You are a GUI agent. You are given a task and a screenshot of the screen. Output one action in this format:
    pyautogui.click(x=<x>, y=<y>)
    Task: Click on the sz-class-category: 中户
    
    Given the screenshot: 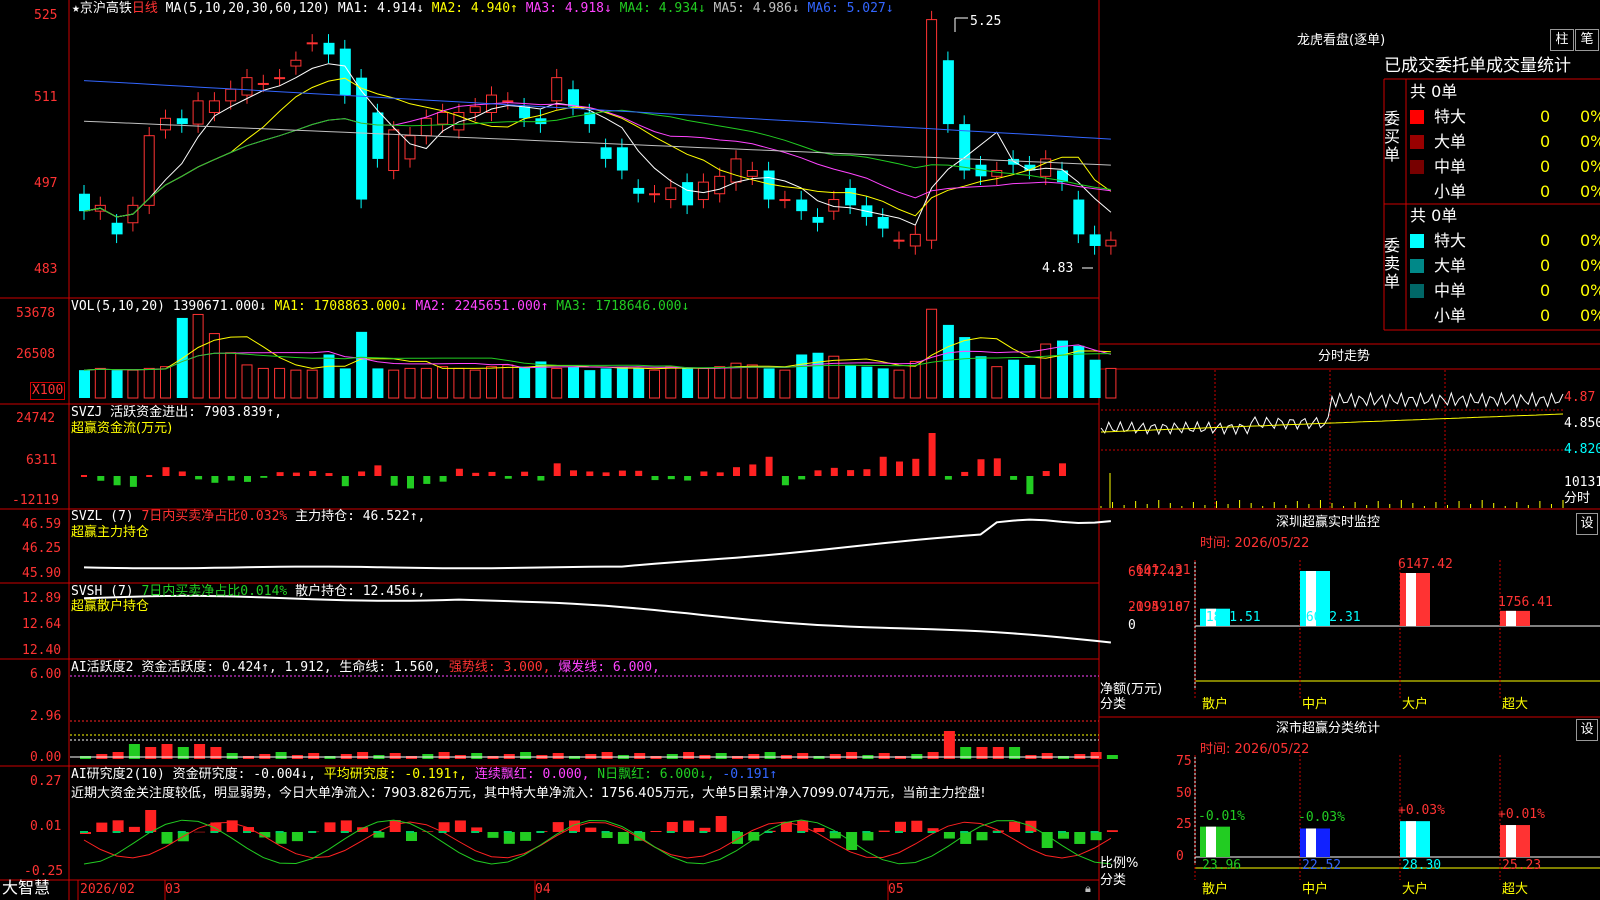 What is the action you would take?
    pyautogui.click(x=1315, y=889)
    